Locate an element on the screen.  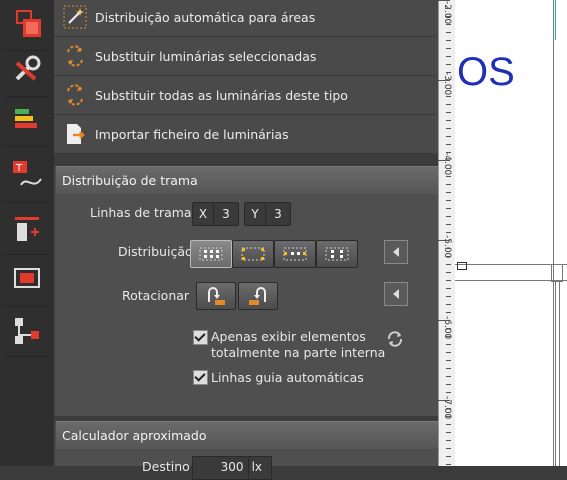
tree-structure-icon is located at coordinates (27, 331).